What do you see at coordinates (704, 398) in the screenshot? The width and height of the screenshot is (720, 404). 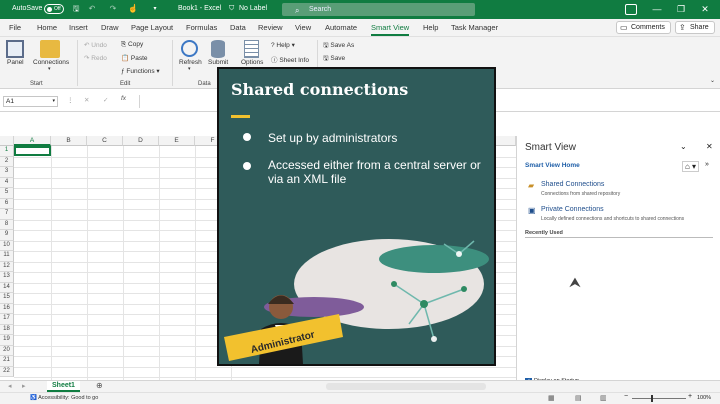 I see `zoom-level: 100%` at bounding box center [704, 398].